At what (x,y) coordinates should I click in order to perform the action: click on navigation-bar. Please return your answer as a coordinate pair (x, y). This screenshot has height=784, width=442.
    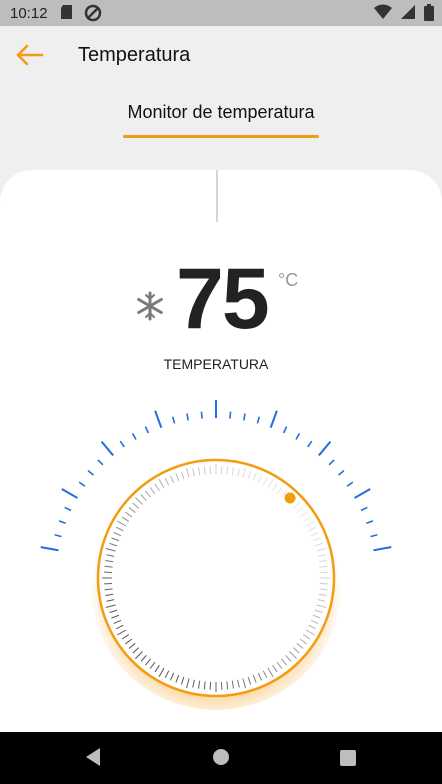
    Looking at the image, I should click on (221, 758).